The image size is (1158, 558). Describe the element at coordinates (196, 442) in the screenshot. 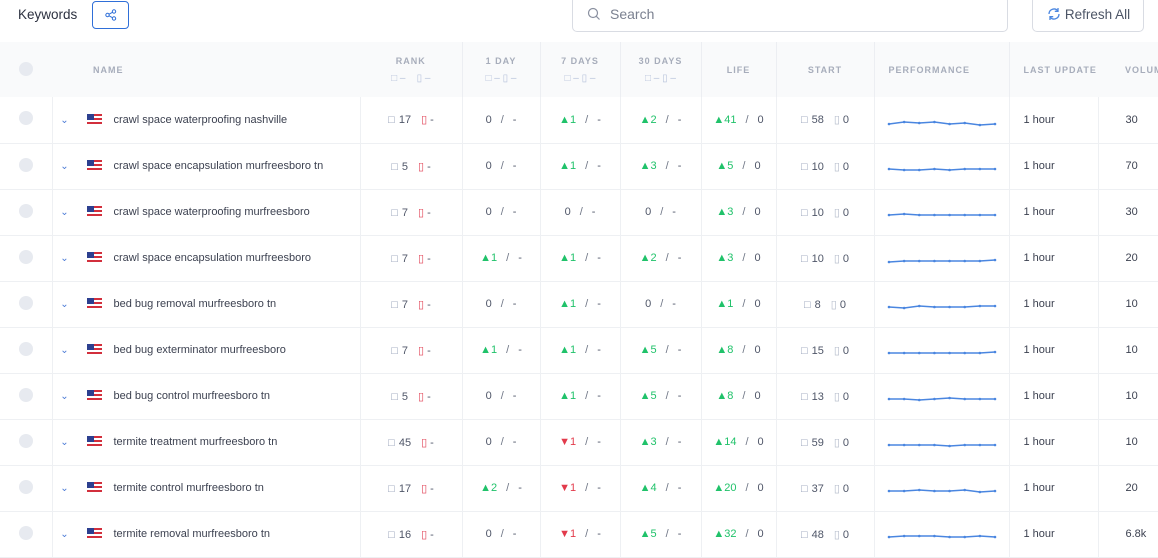

I see `keyword-text: termite treatment murfreesboro tn` at that location.